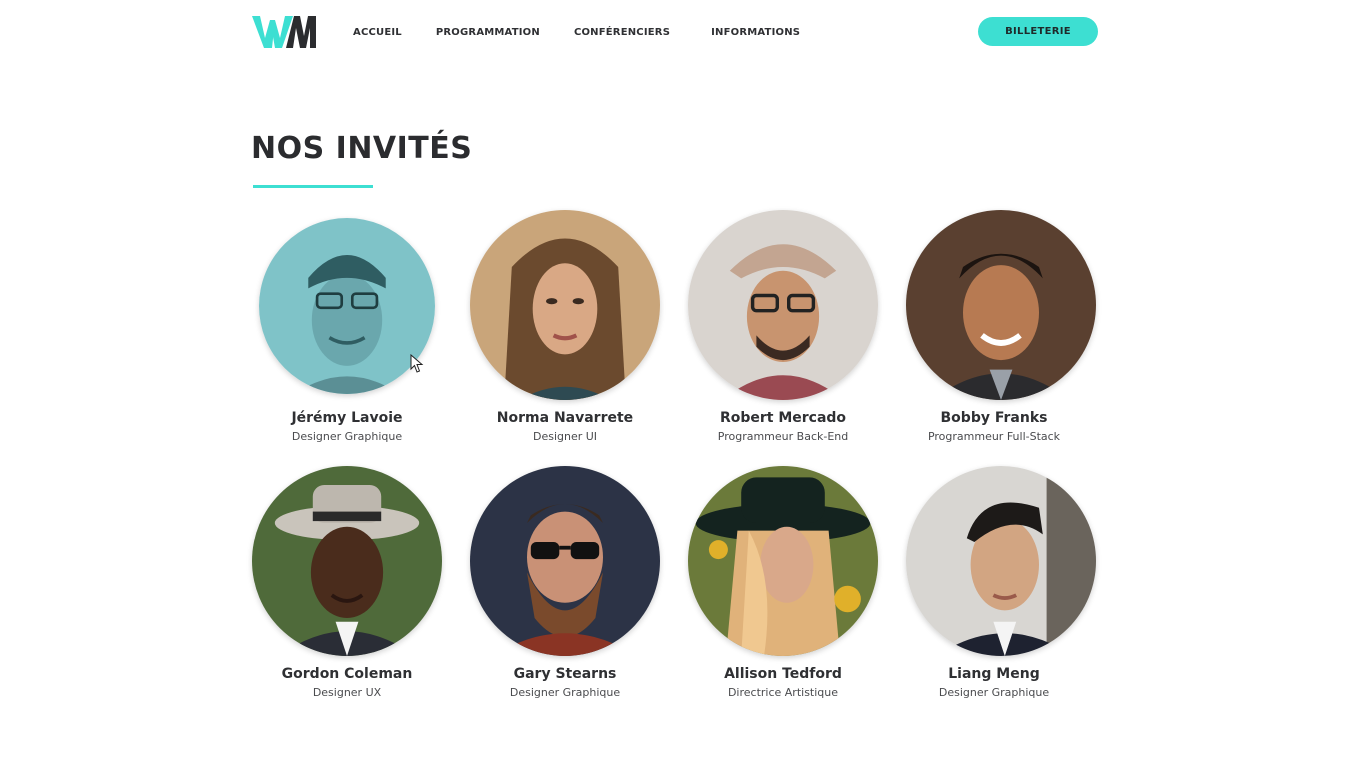  I want to click on guest-name: Norma Navarrete, so click(565, 418).